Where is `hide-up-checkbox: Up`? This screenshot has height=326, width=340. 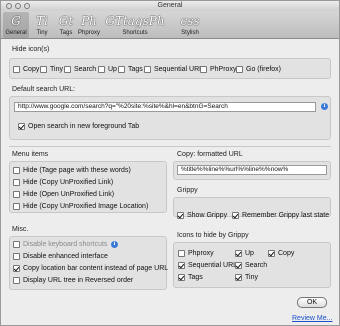
hide-up-checkbox: Up is located at coordinates (107, 69).